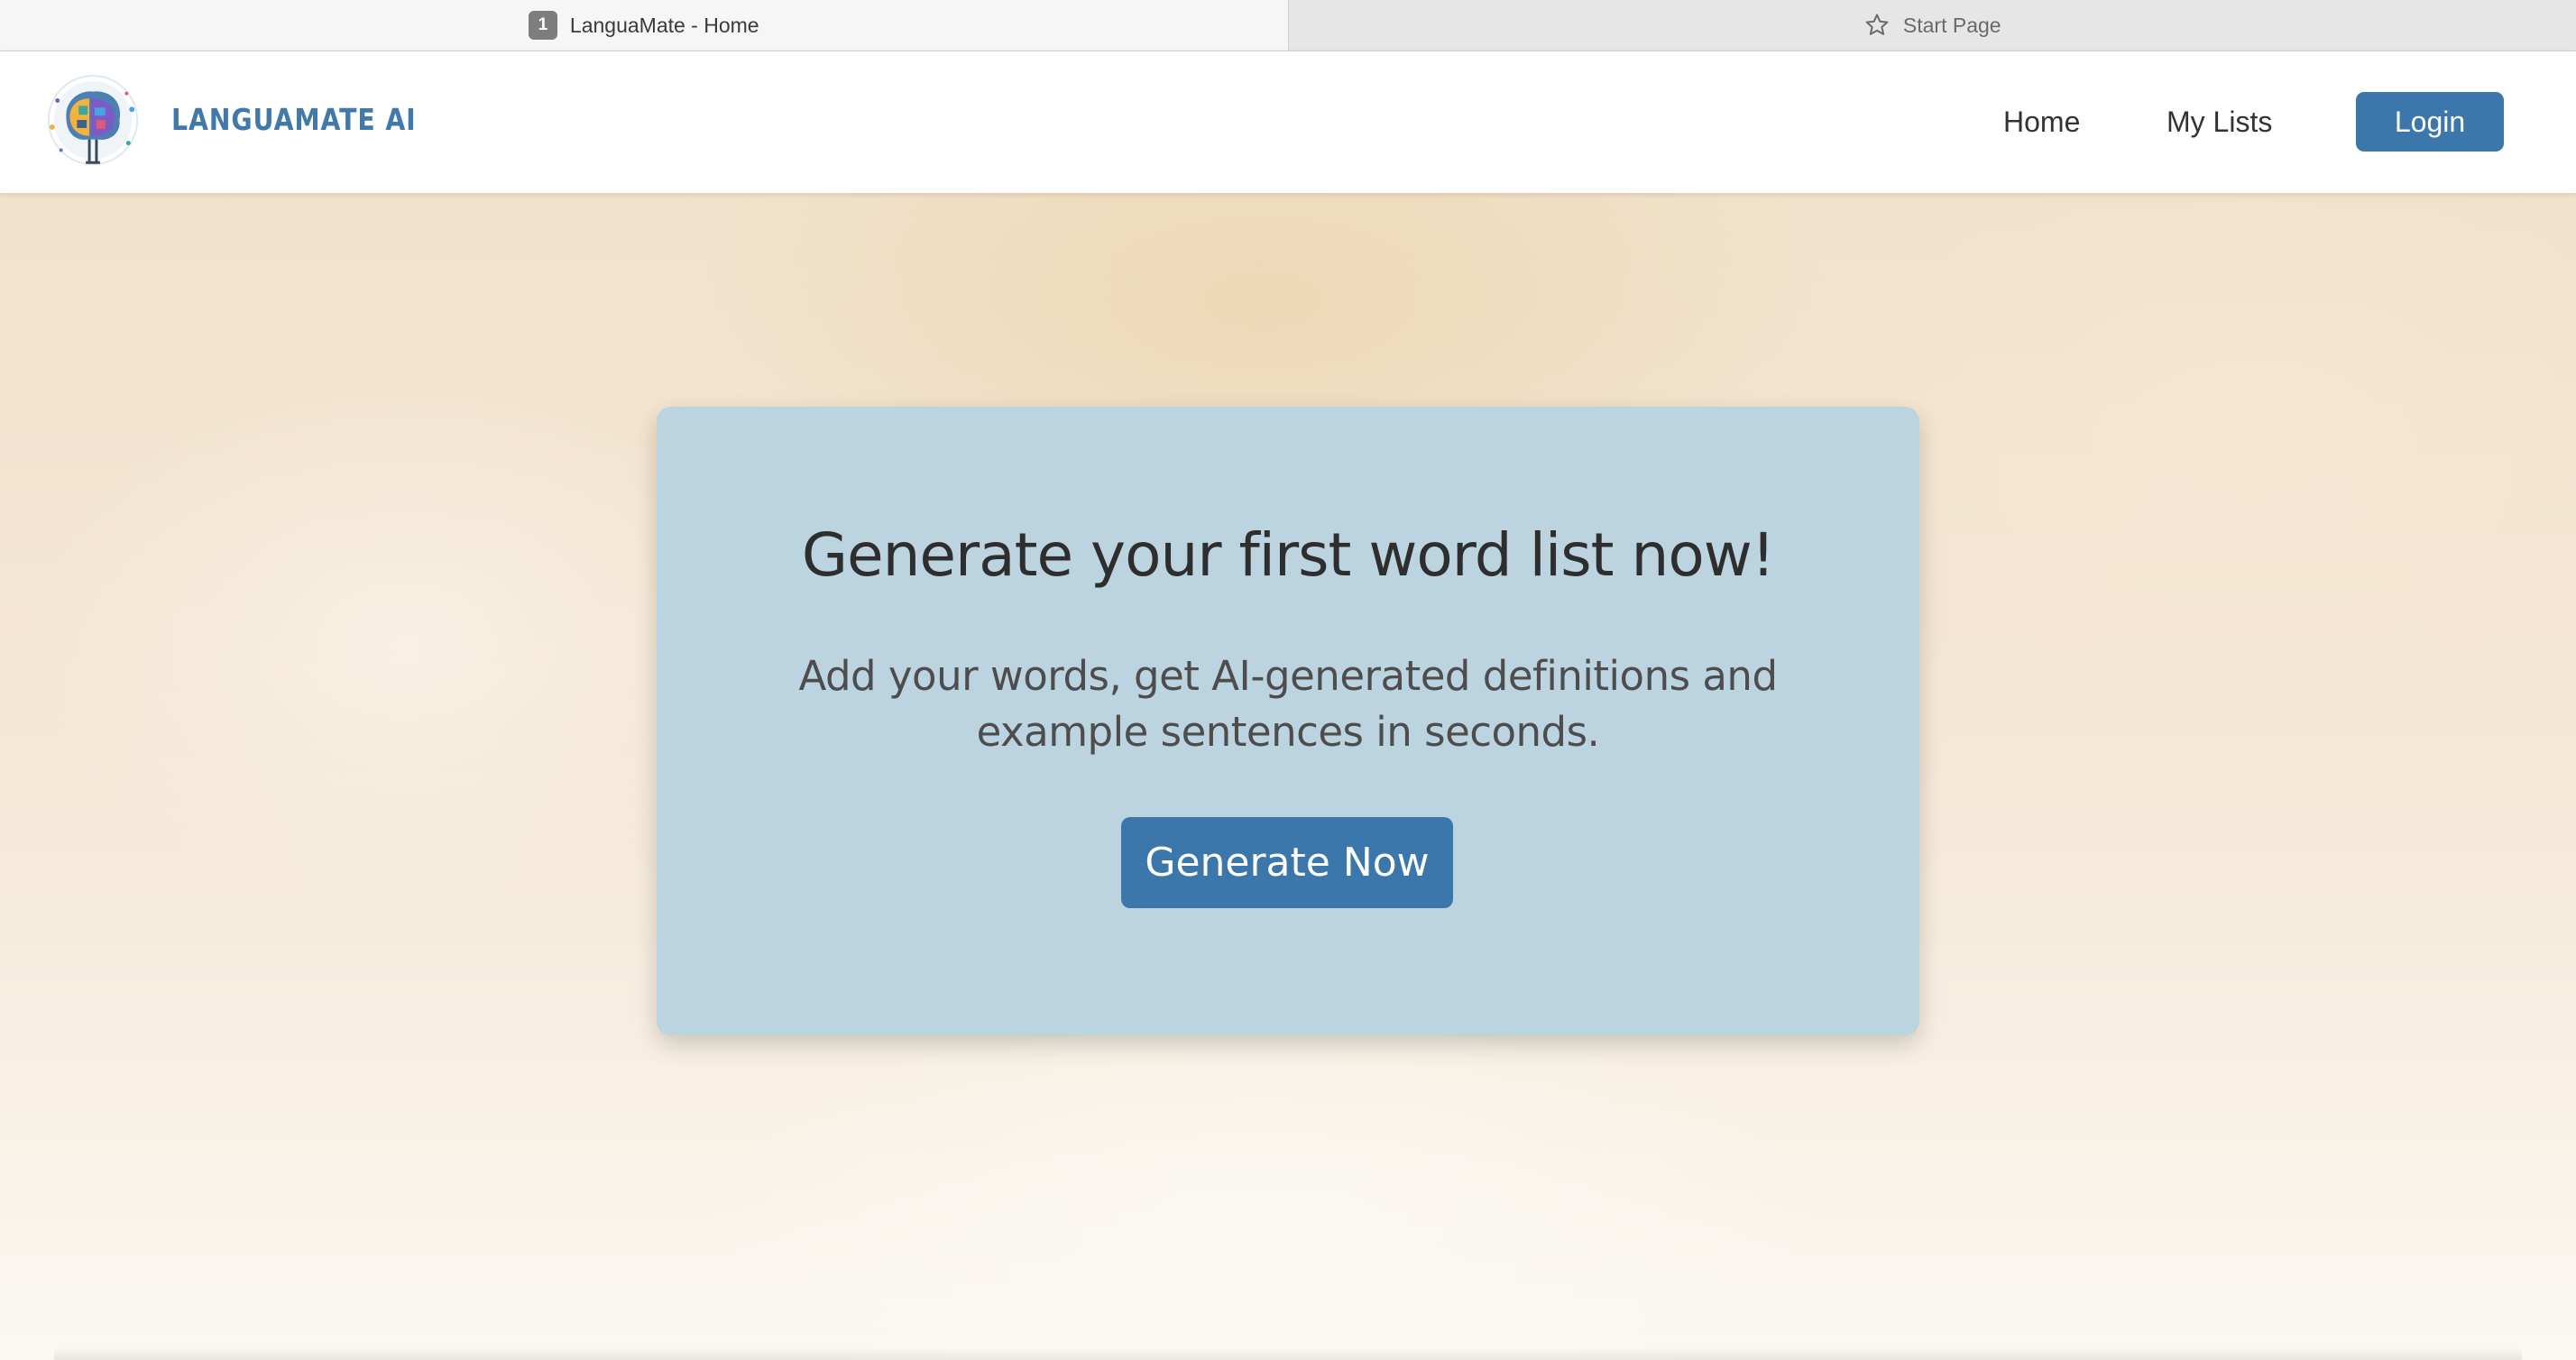 This screenshot has width=2576, height=1360. I want to click on tab-title: Start Page, so click(1952, 25).